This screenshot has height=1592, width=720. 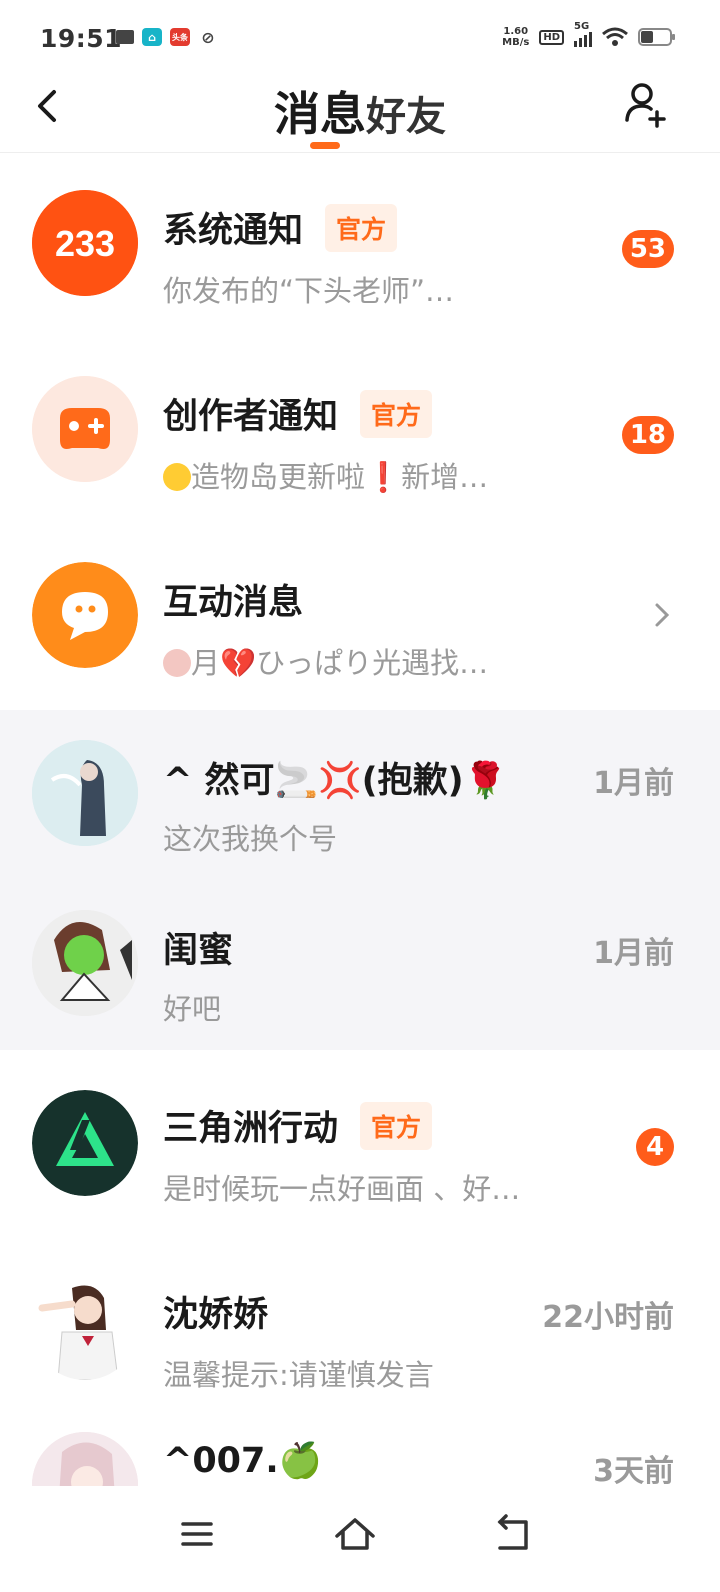 I want to click on net-speed: 1.60 MB/s, so click(x=515, y=37).